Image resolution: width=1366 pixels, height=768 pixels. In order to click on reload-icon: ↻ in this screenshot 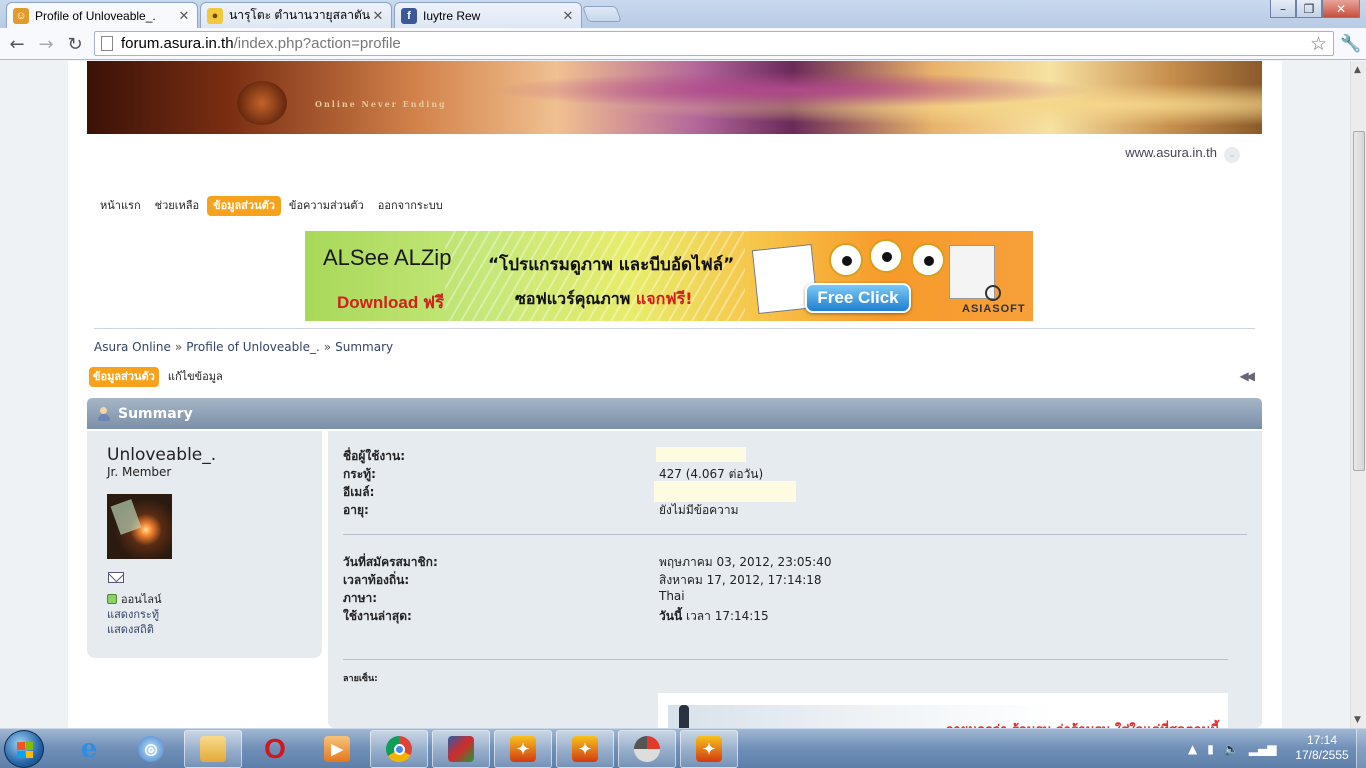, I will do `click(75, 44)`.